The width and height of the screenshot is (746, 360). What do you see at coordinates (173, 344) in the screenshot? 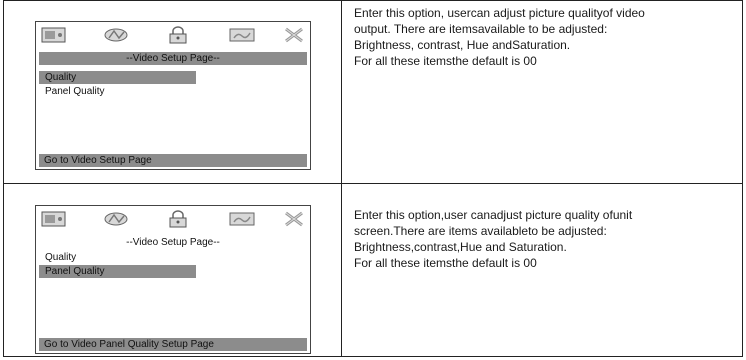
I see `osd-status-bar: Go to Video Panel Quality Setup Page` at bounding box center [173, 344].